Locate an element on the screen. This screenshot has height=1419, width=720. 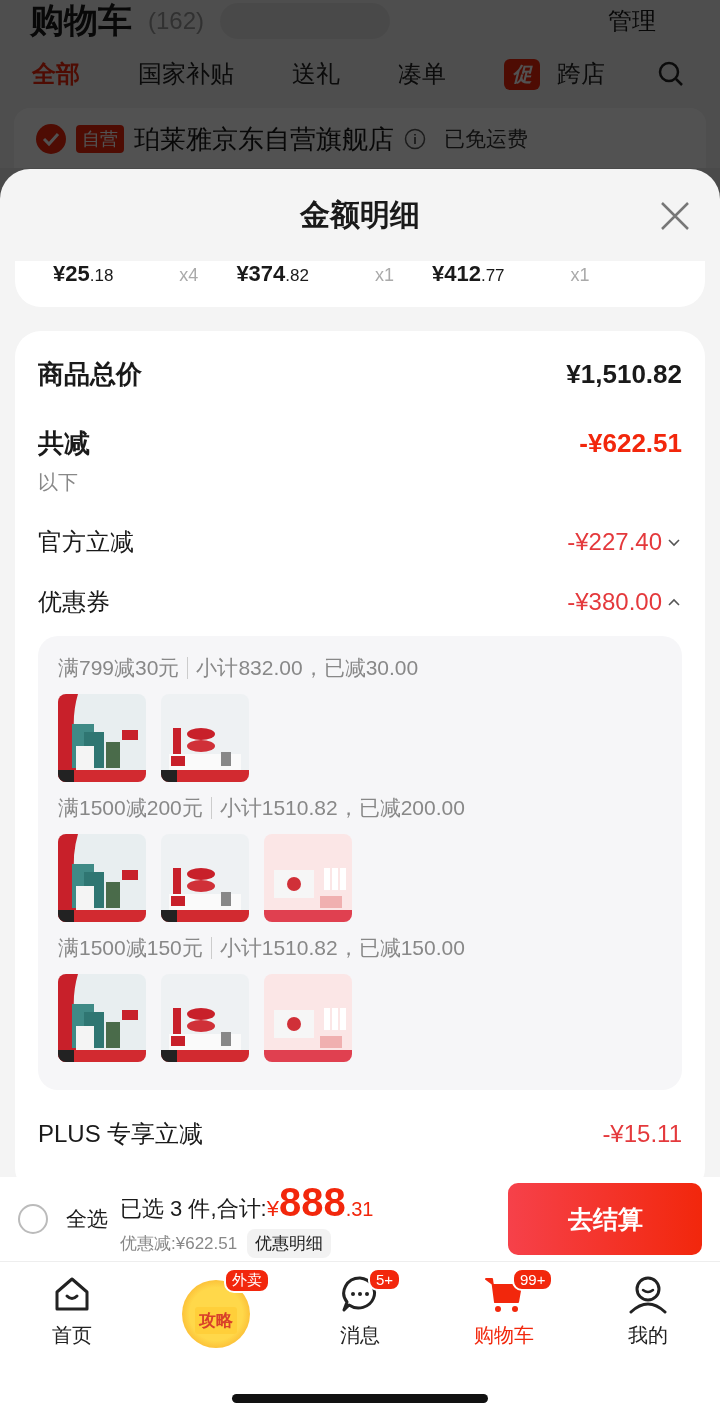
selected-summary: 已选 3 件,合计: is located at coordinates (193, 1209).